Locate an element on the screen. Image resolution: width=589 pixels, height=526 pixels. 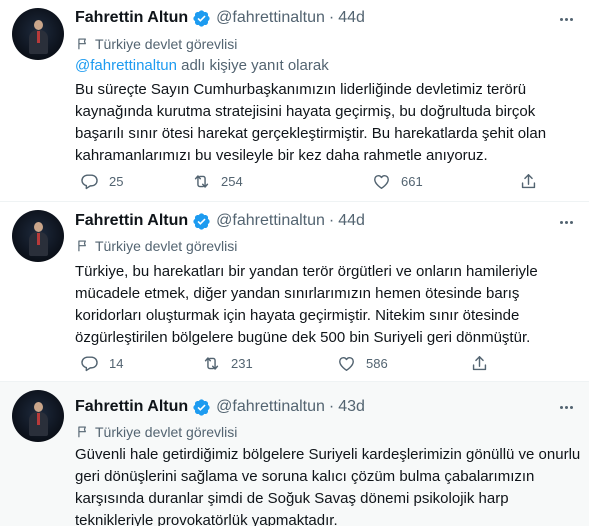
like-button: 661 is located at coordinates (397, 181).